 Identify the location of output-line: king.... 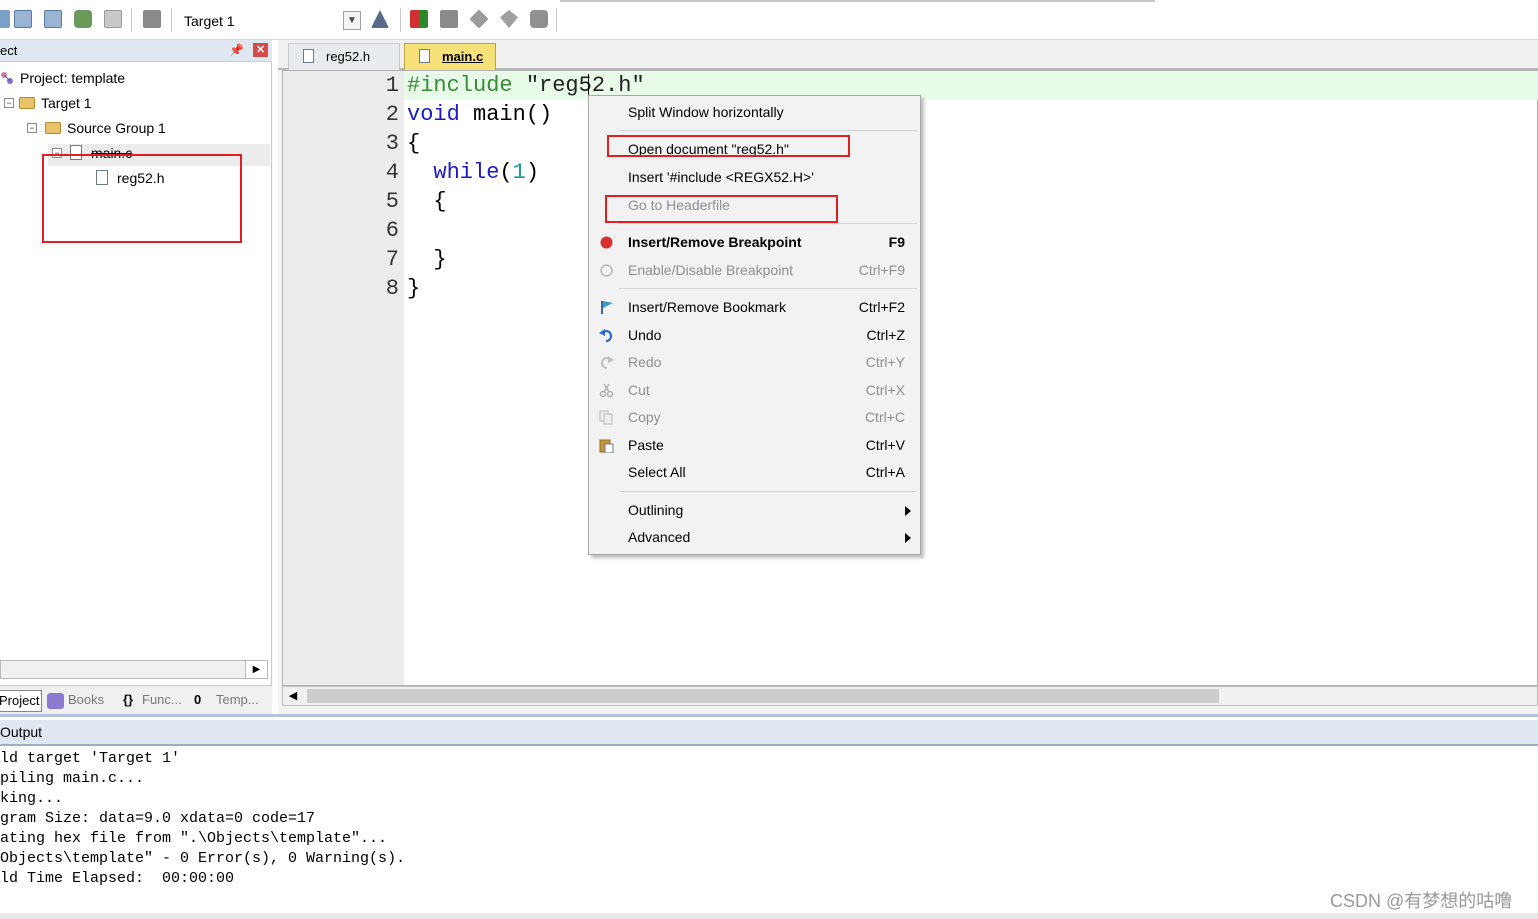
(32, 798).